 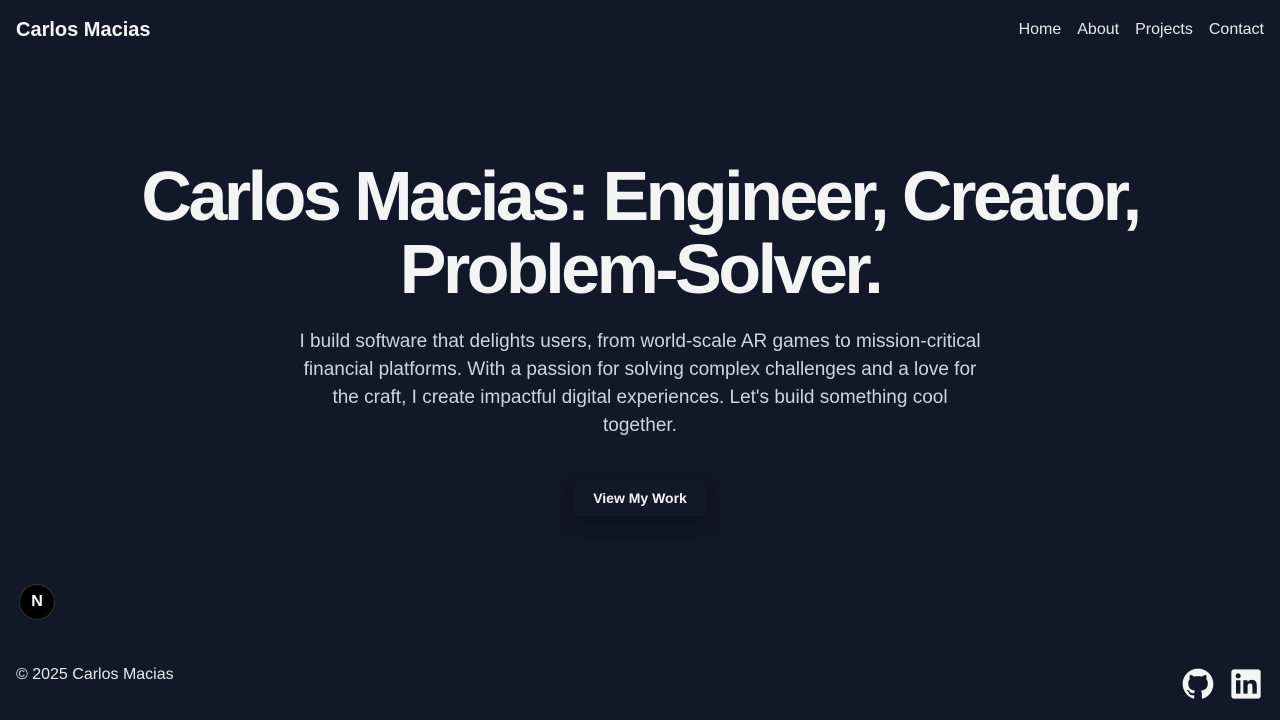 I want to click on nav-contact-link: Contact, so click(x=1236, y=30).